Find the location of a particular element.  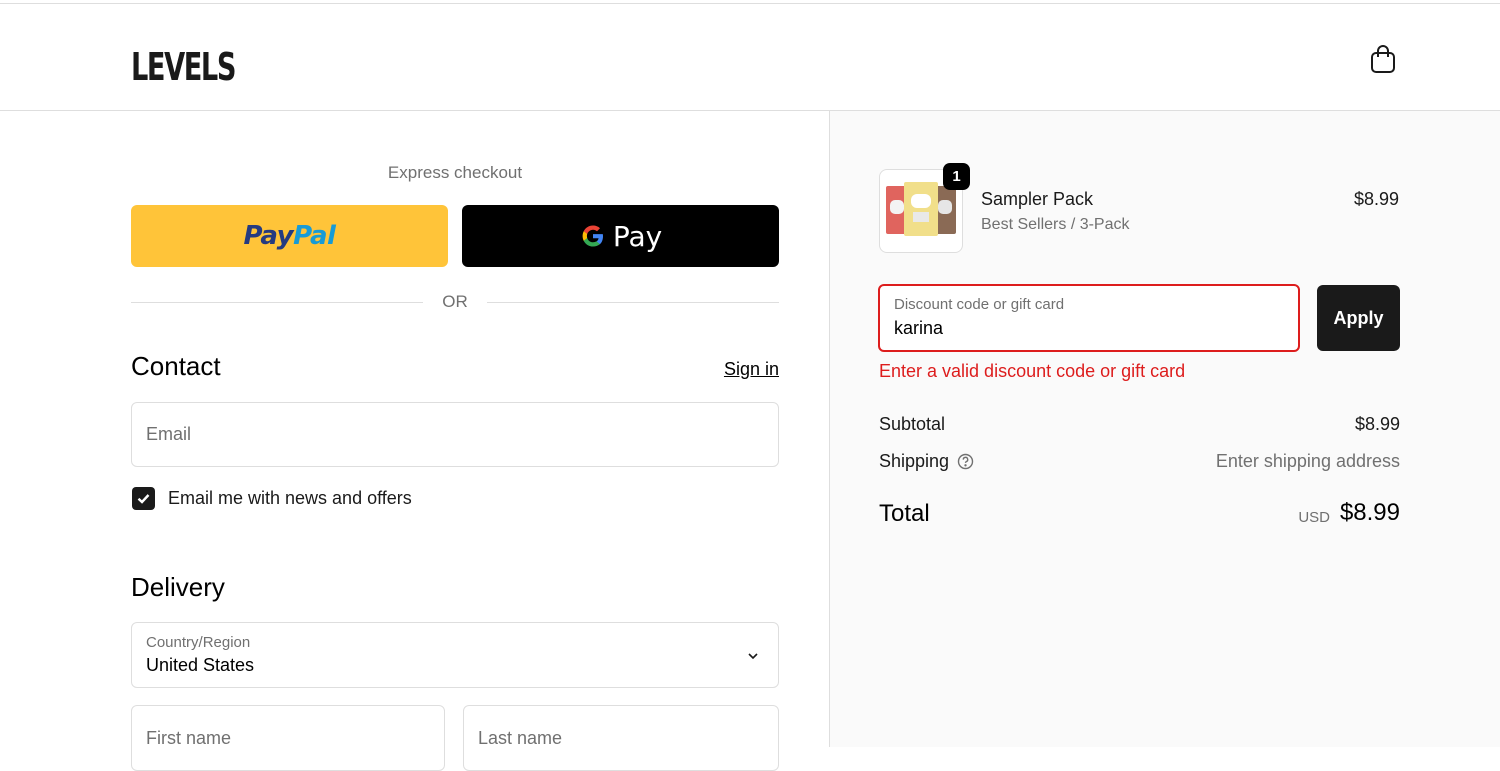

shipping-label: Shipping is located at coordinates (914, 461).